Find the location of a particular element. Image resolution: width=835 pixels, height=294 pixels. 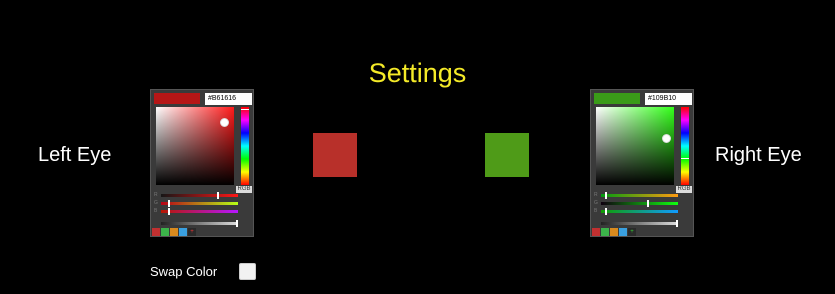

right-eye-color-preview is located at coordinates (507, 155).